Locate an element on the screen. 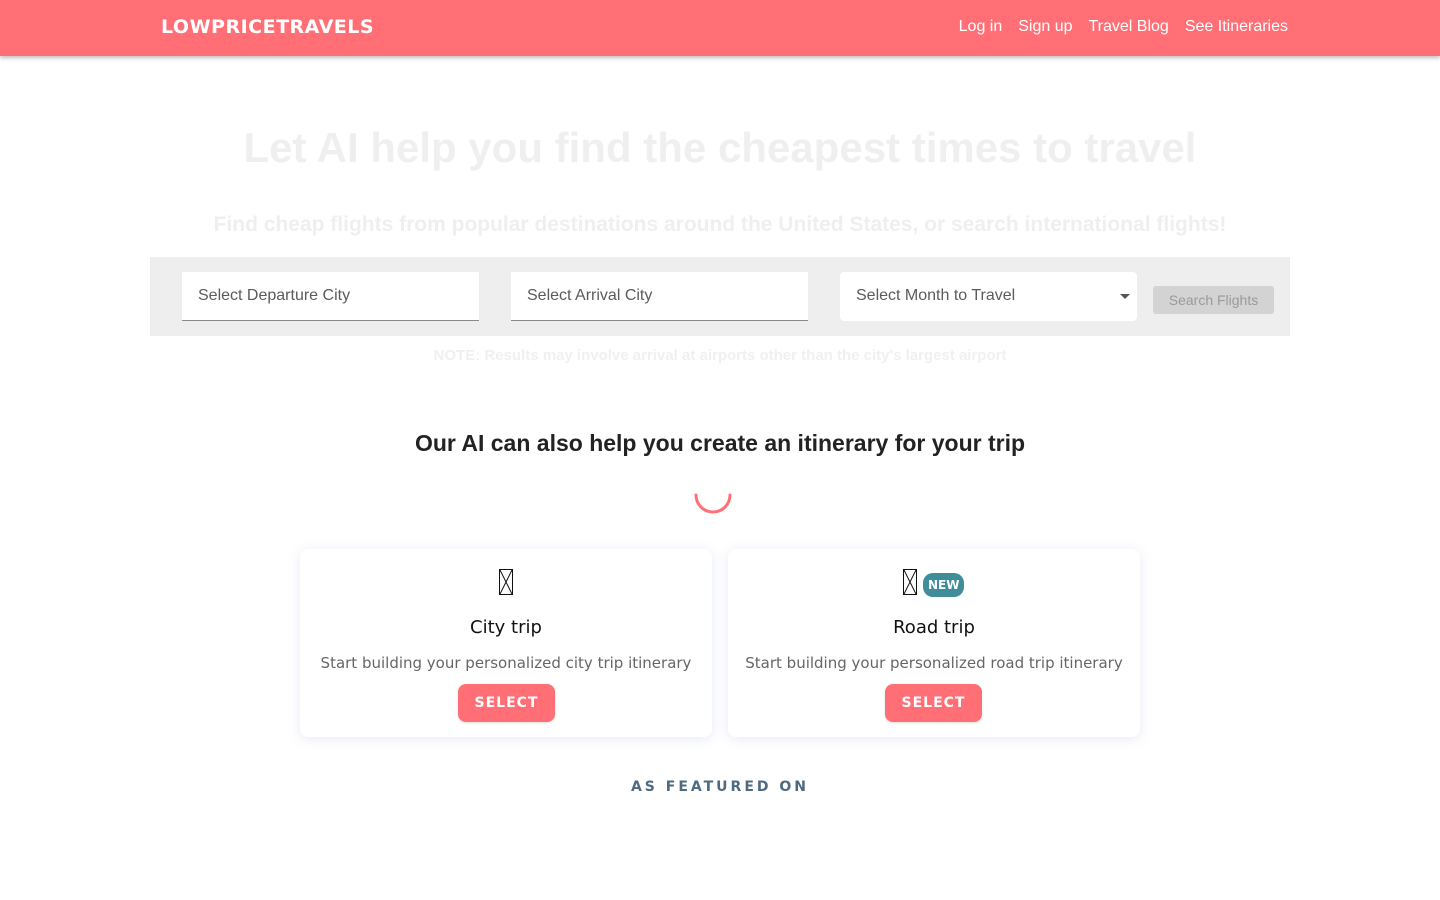 The image size is (1440, 900). city-trip-title: City trip is located at coordinates (506, 627).